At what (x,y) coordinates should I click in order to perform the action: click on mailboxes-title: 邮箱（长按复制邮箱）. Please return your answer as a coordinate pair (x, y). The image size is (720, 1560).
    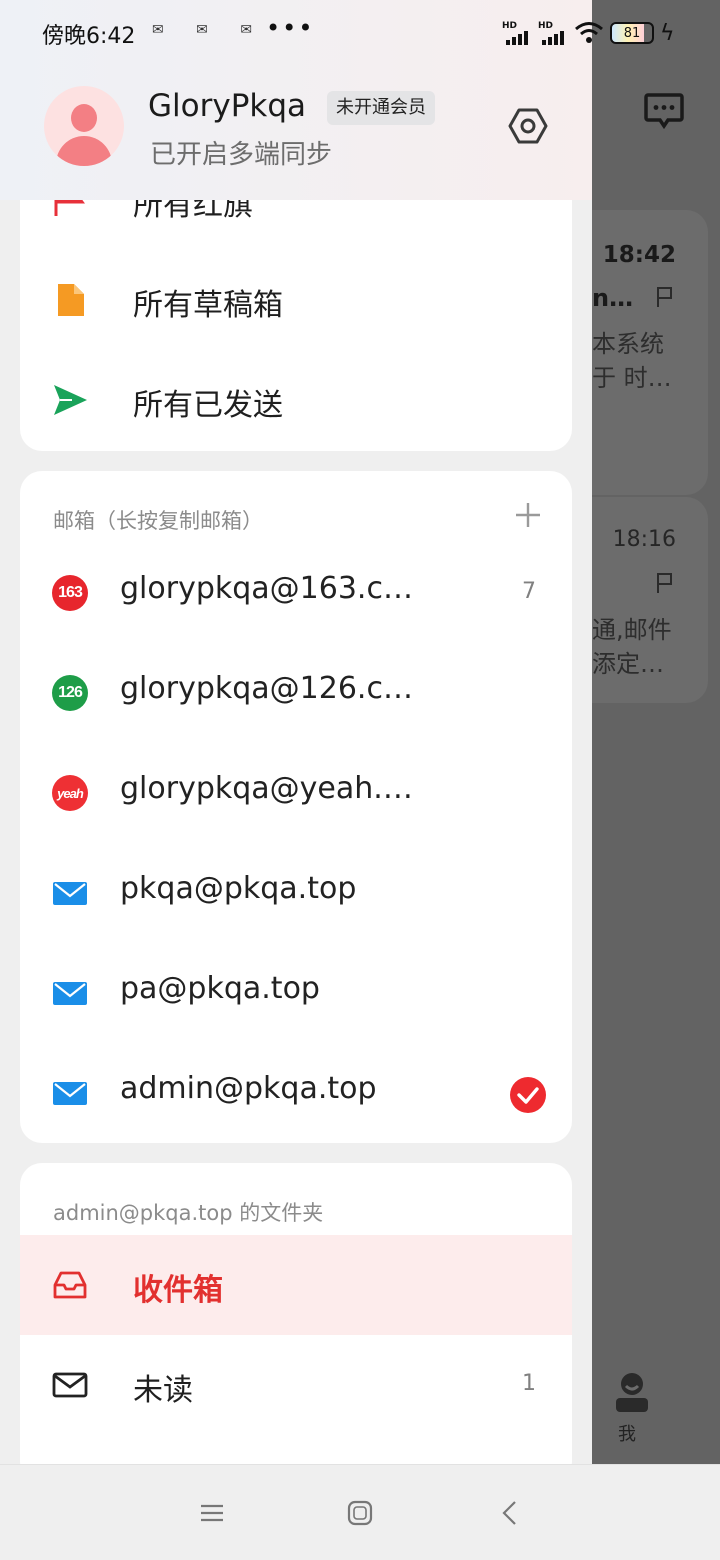
    Looking at the image, I should click on (158, 521).